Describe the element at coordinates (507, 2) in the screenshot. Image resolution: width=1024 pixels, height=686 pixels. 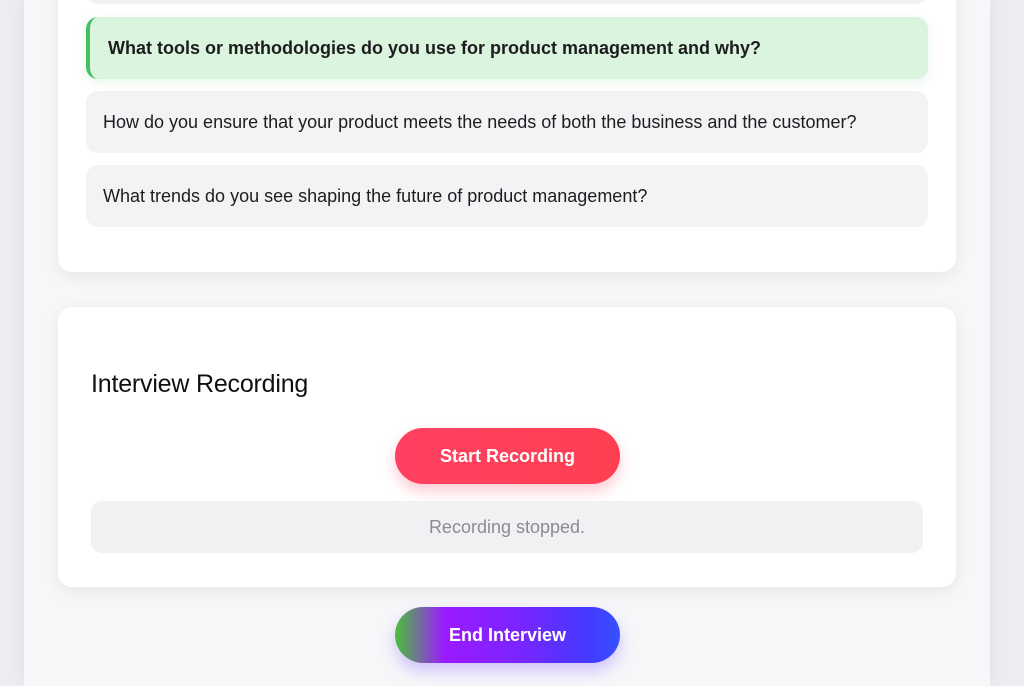
I see `previous-question-item` at that location.